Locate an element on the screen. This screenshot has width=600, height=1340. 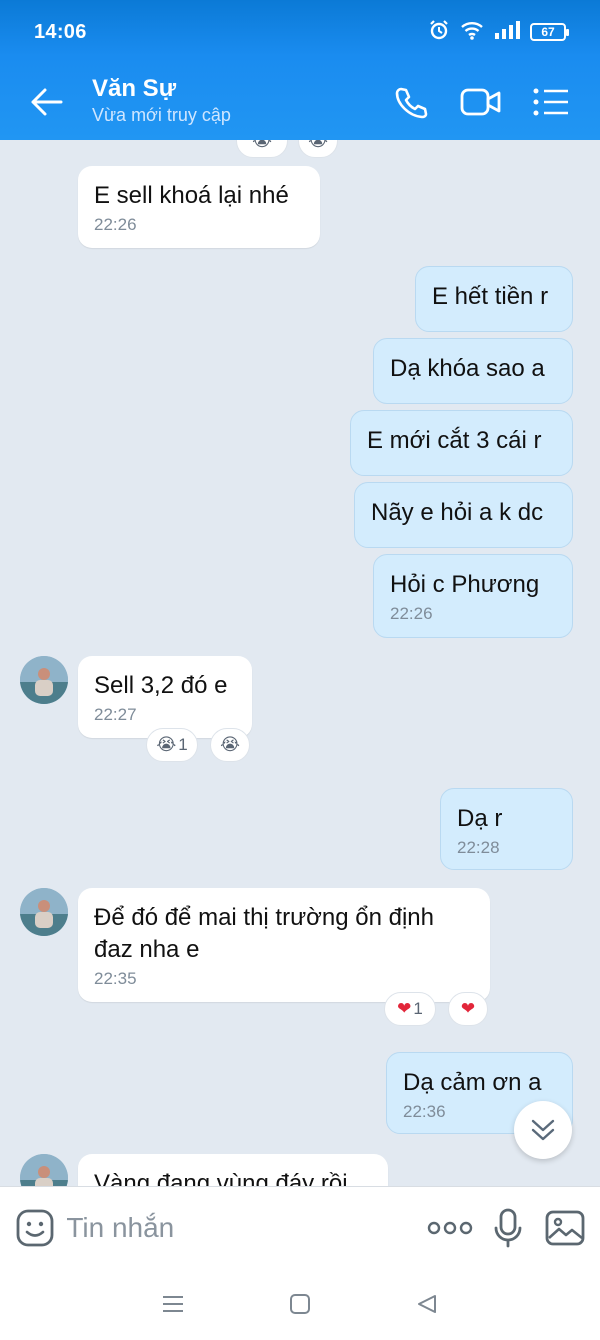
message-text: Dạ khóa sao a is located at coordinates (467, 368).